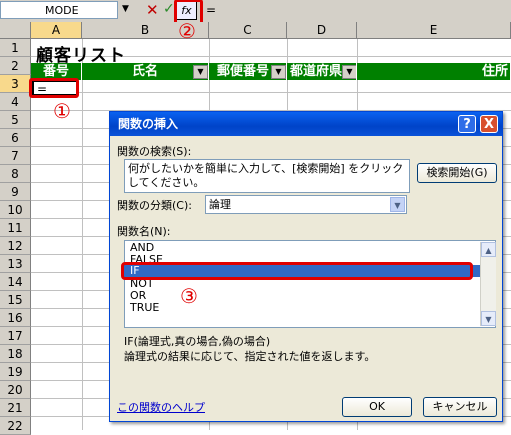 This screenshot has height=435, width=511. What do you see at coordinates (488, 284) in the screenshot?
I see `list-scrollbar: ▲ ▼` at bounding box center [488, 284].